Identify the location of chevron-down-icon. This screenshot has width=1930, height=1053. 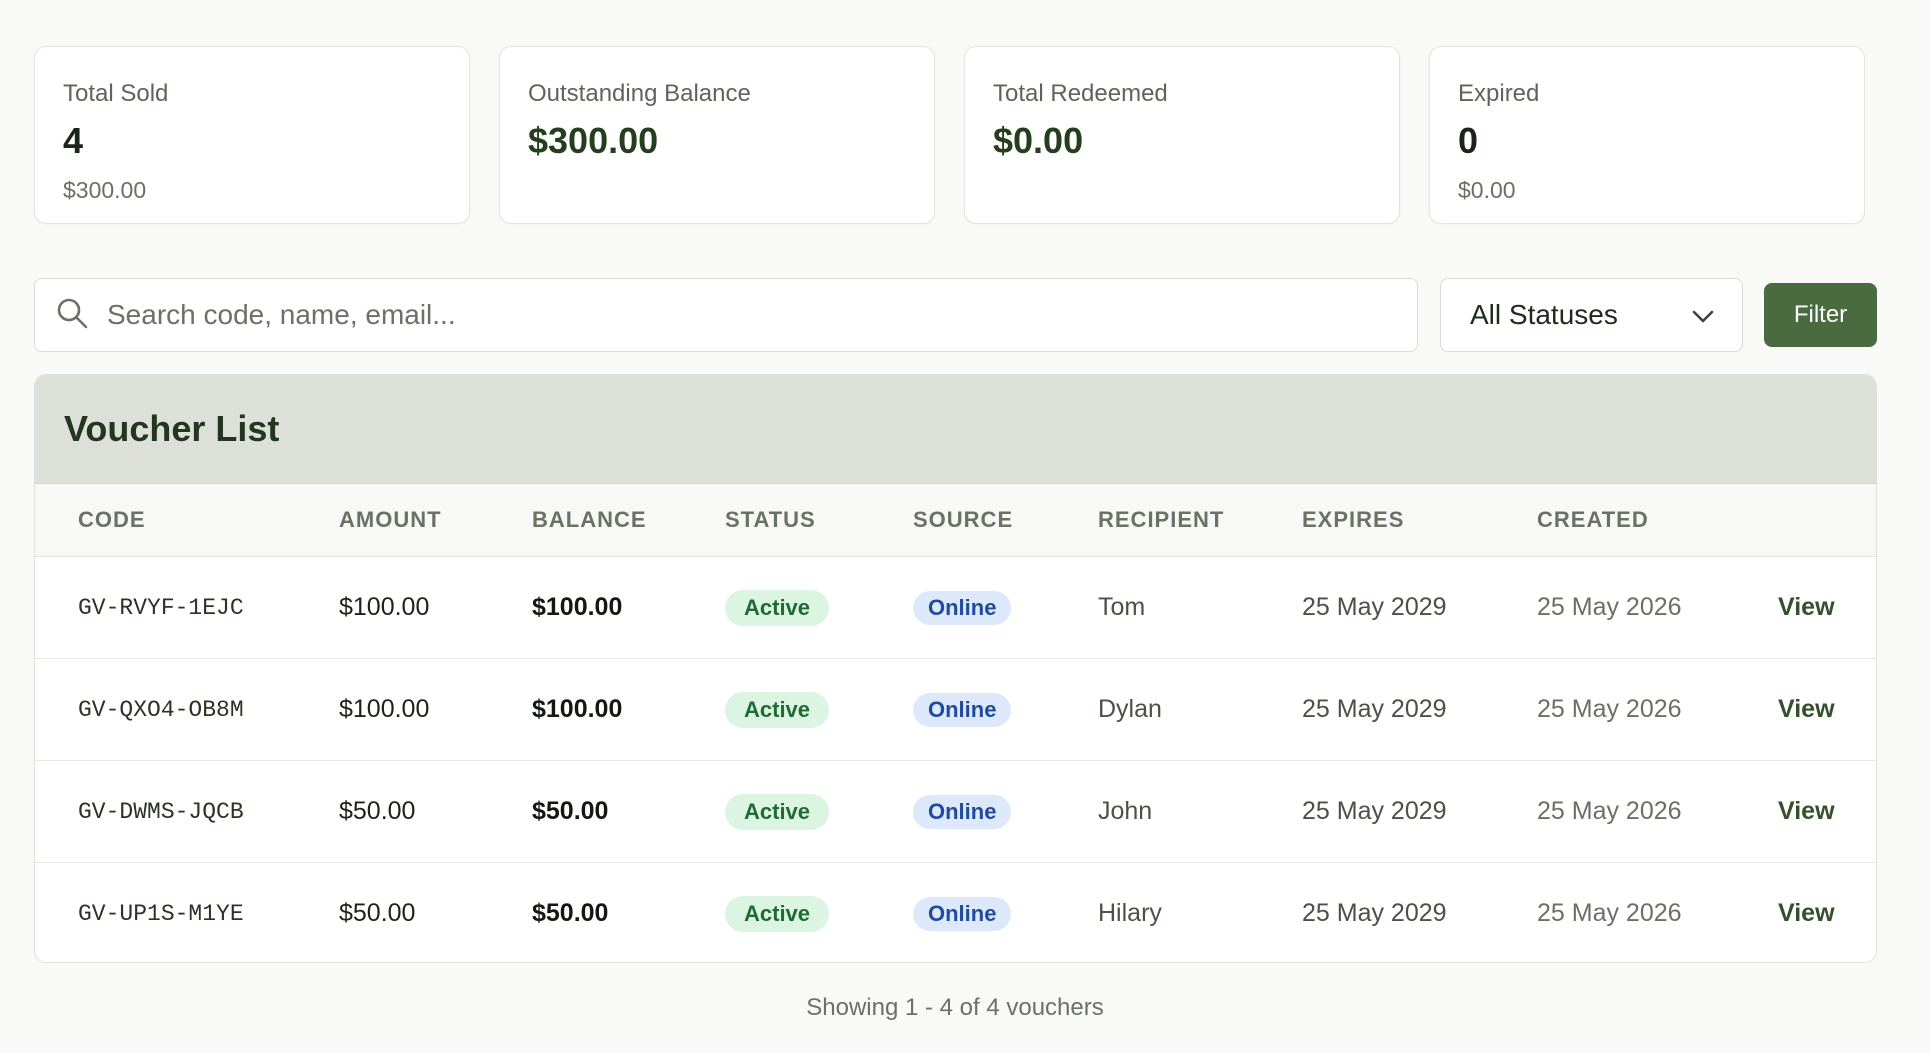
(1703, 315).